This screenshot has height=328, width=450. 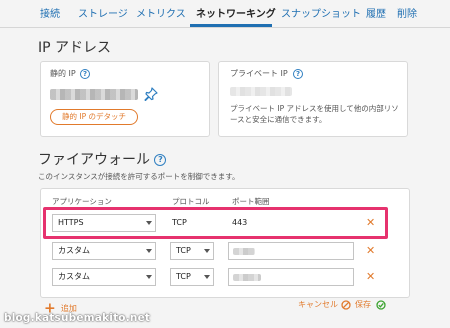 I want to click on detach-static-ip-button: 静的 IP のデタッチ, so click(x=94, y=117).